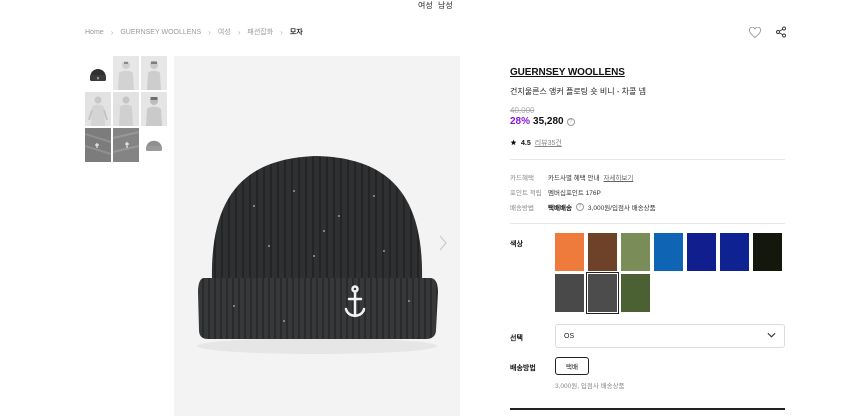 This screenshot has width=850, height=416. I want to click on breadcrumb-women: 여성, so click(224, 32).